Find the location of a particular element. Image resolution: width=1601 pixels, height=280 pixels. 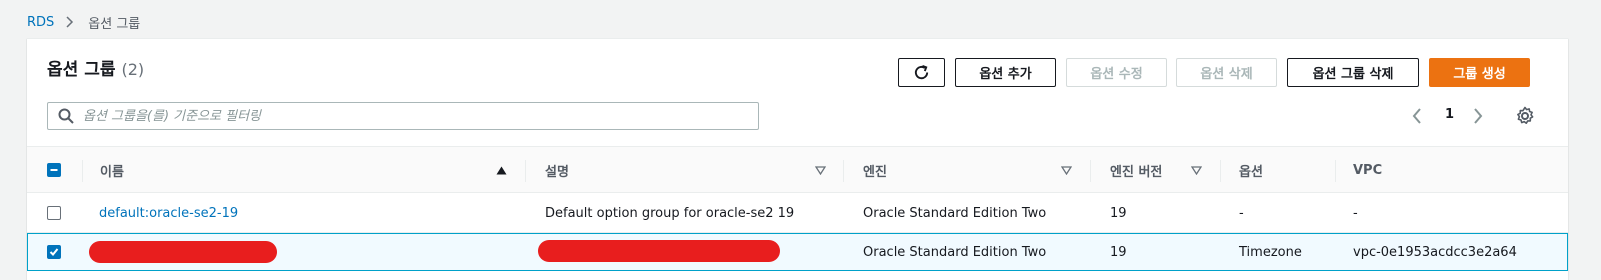

delete-option-group-button: 옵션 그룹 삭제 is located at coordinates (1353, 72).